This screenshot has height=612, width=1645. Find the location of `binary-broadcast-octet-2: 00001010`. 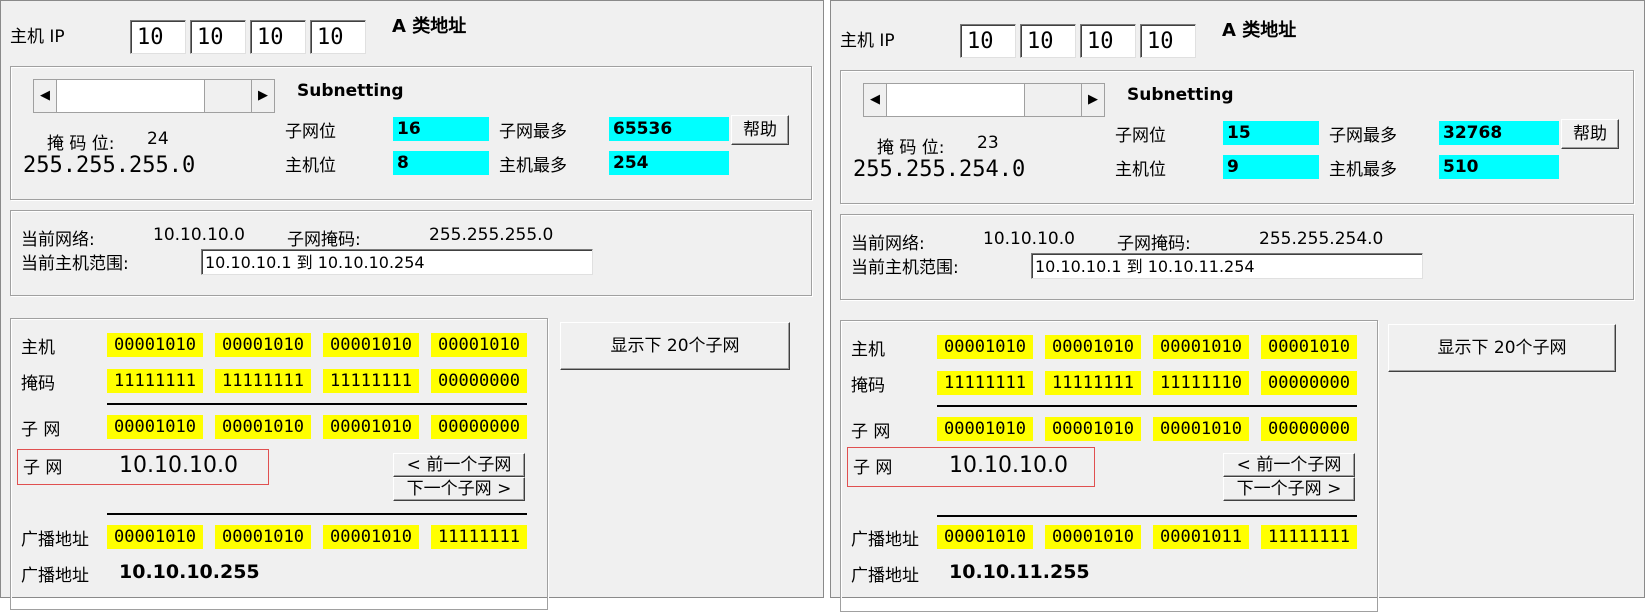

binary-broadcast-octet-2: 00001010 is located at coordinates (263, 537).